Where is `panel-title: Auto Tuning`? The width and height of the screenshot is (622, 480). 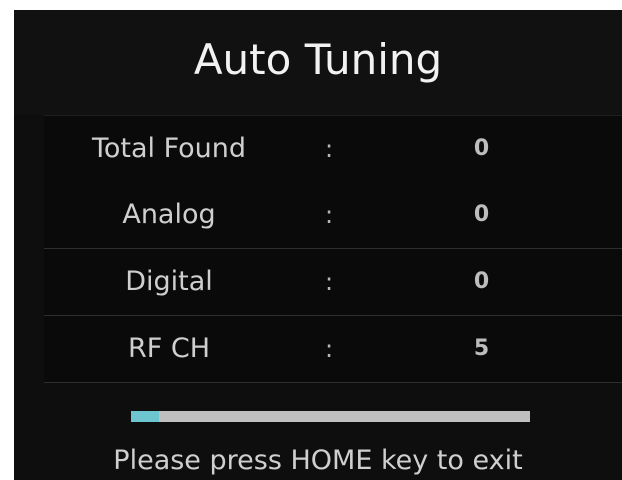 panel-title: Auto Tuning is located at coordinates (318, 59).